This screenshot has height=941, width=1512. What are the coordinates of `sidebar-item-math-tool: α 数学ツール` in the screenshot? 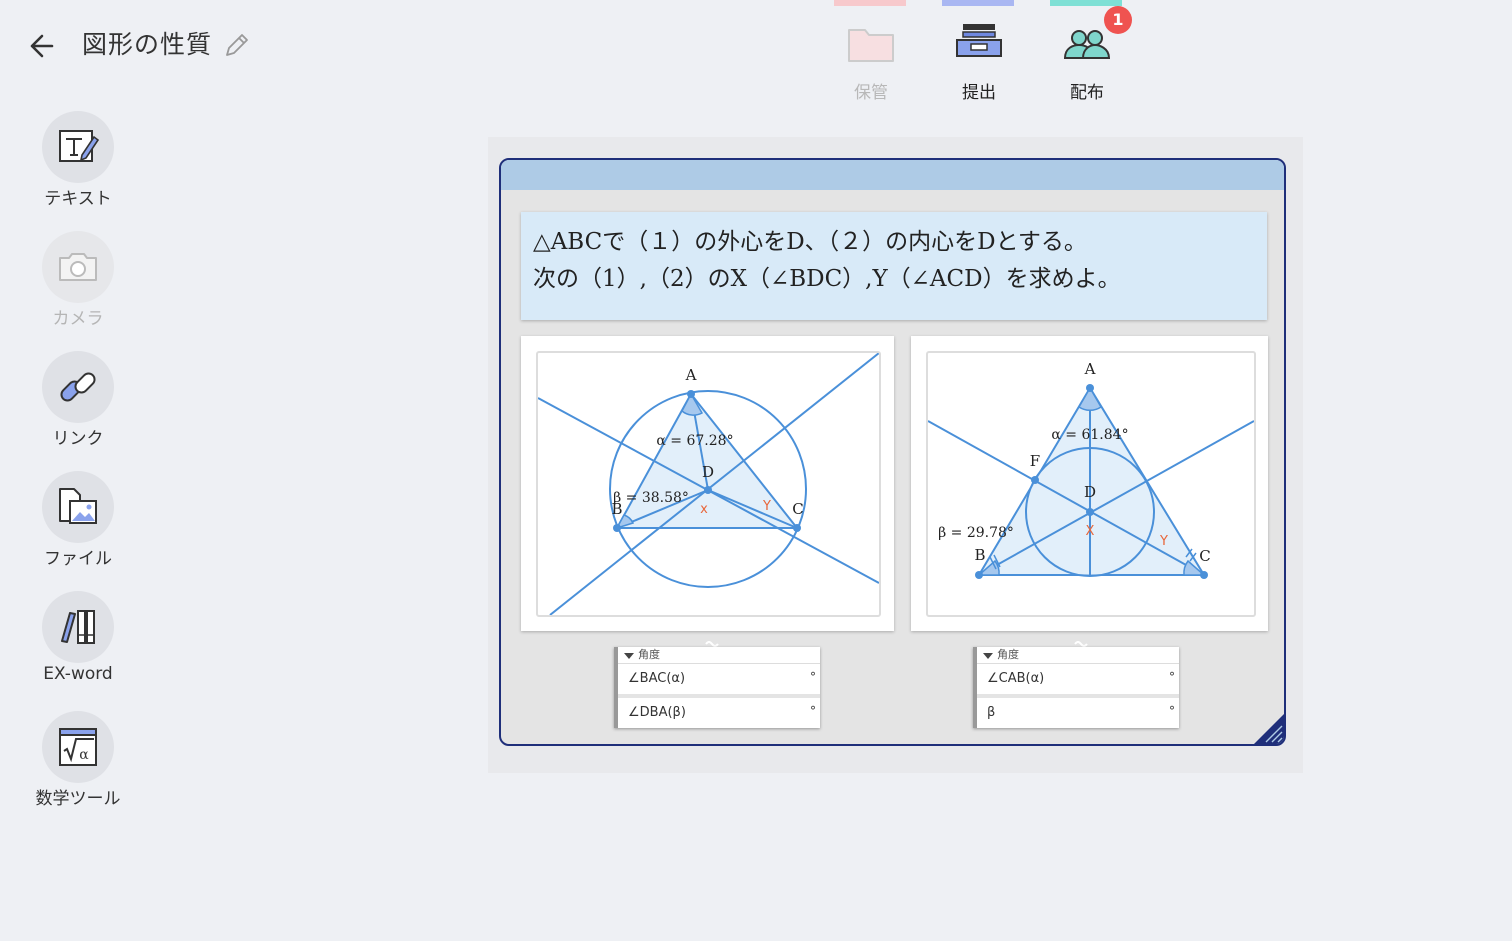 It's located at (78, 761).